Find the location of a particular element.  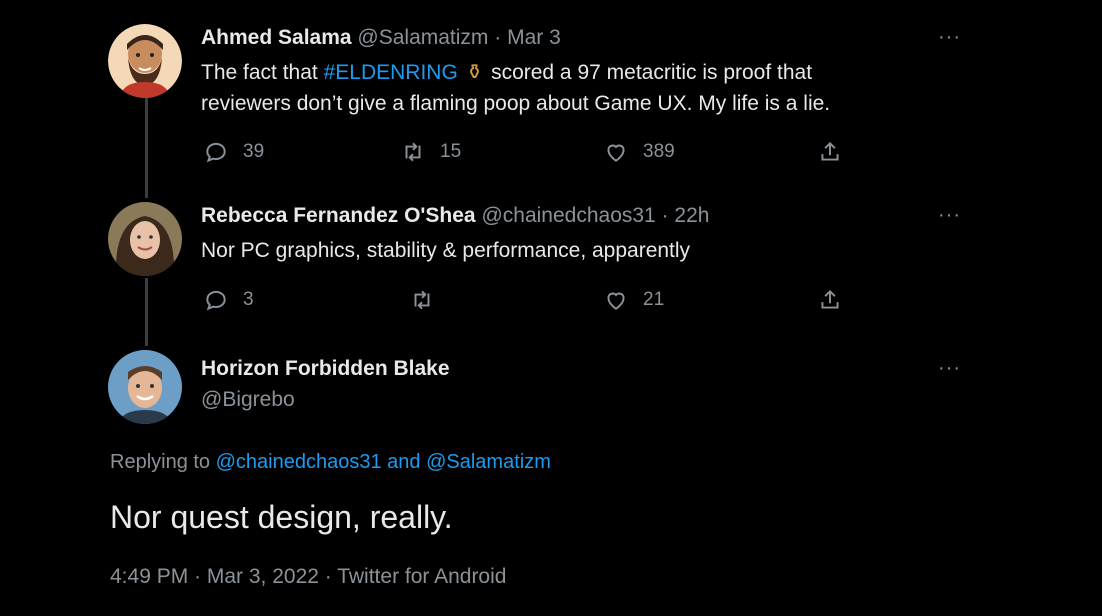

reply-count: 3 is located at coordinates (248, 299).